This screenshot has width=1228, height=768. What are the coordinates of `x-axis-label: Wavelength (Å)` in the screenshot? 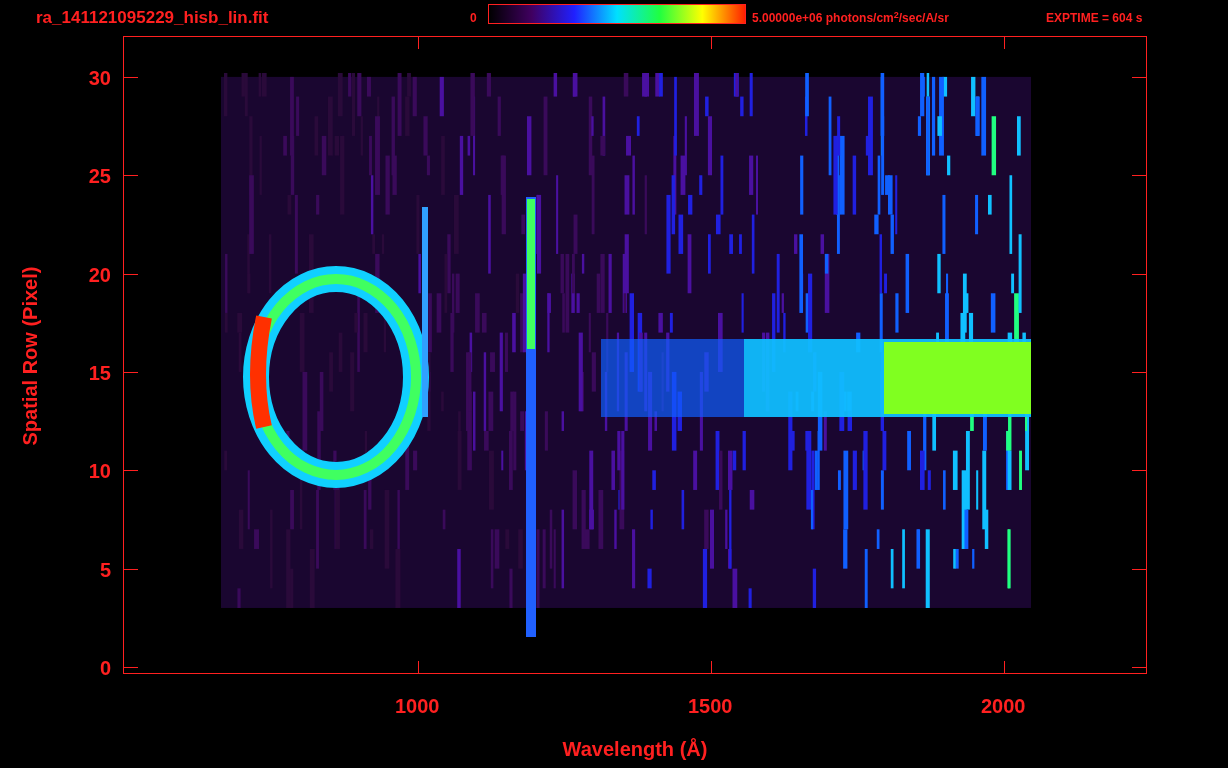 It's located at (635, 749).